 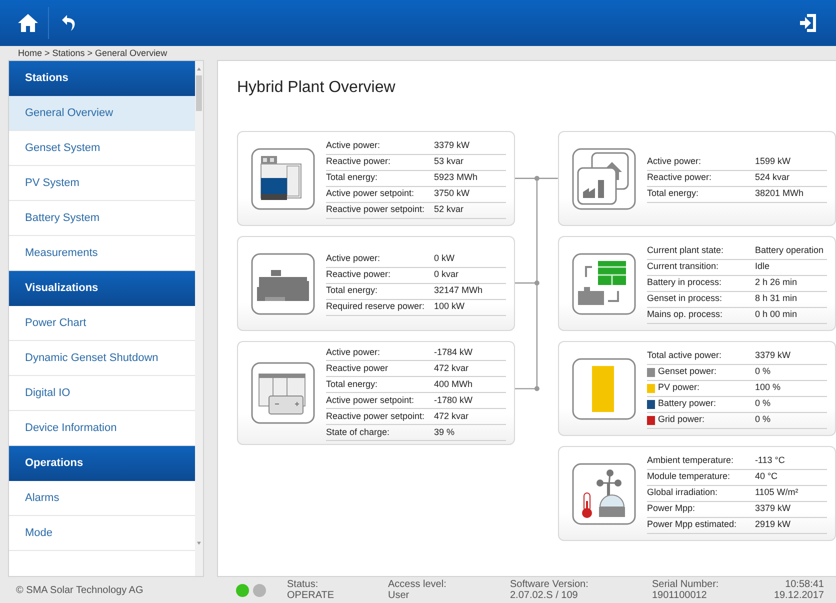 What do you see at coordinates (399, 595) in the screenshot?
I see `status-value: User` at bounding box center [399, 595].